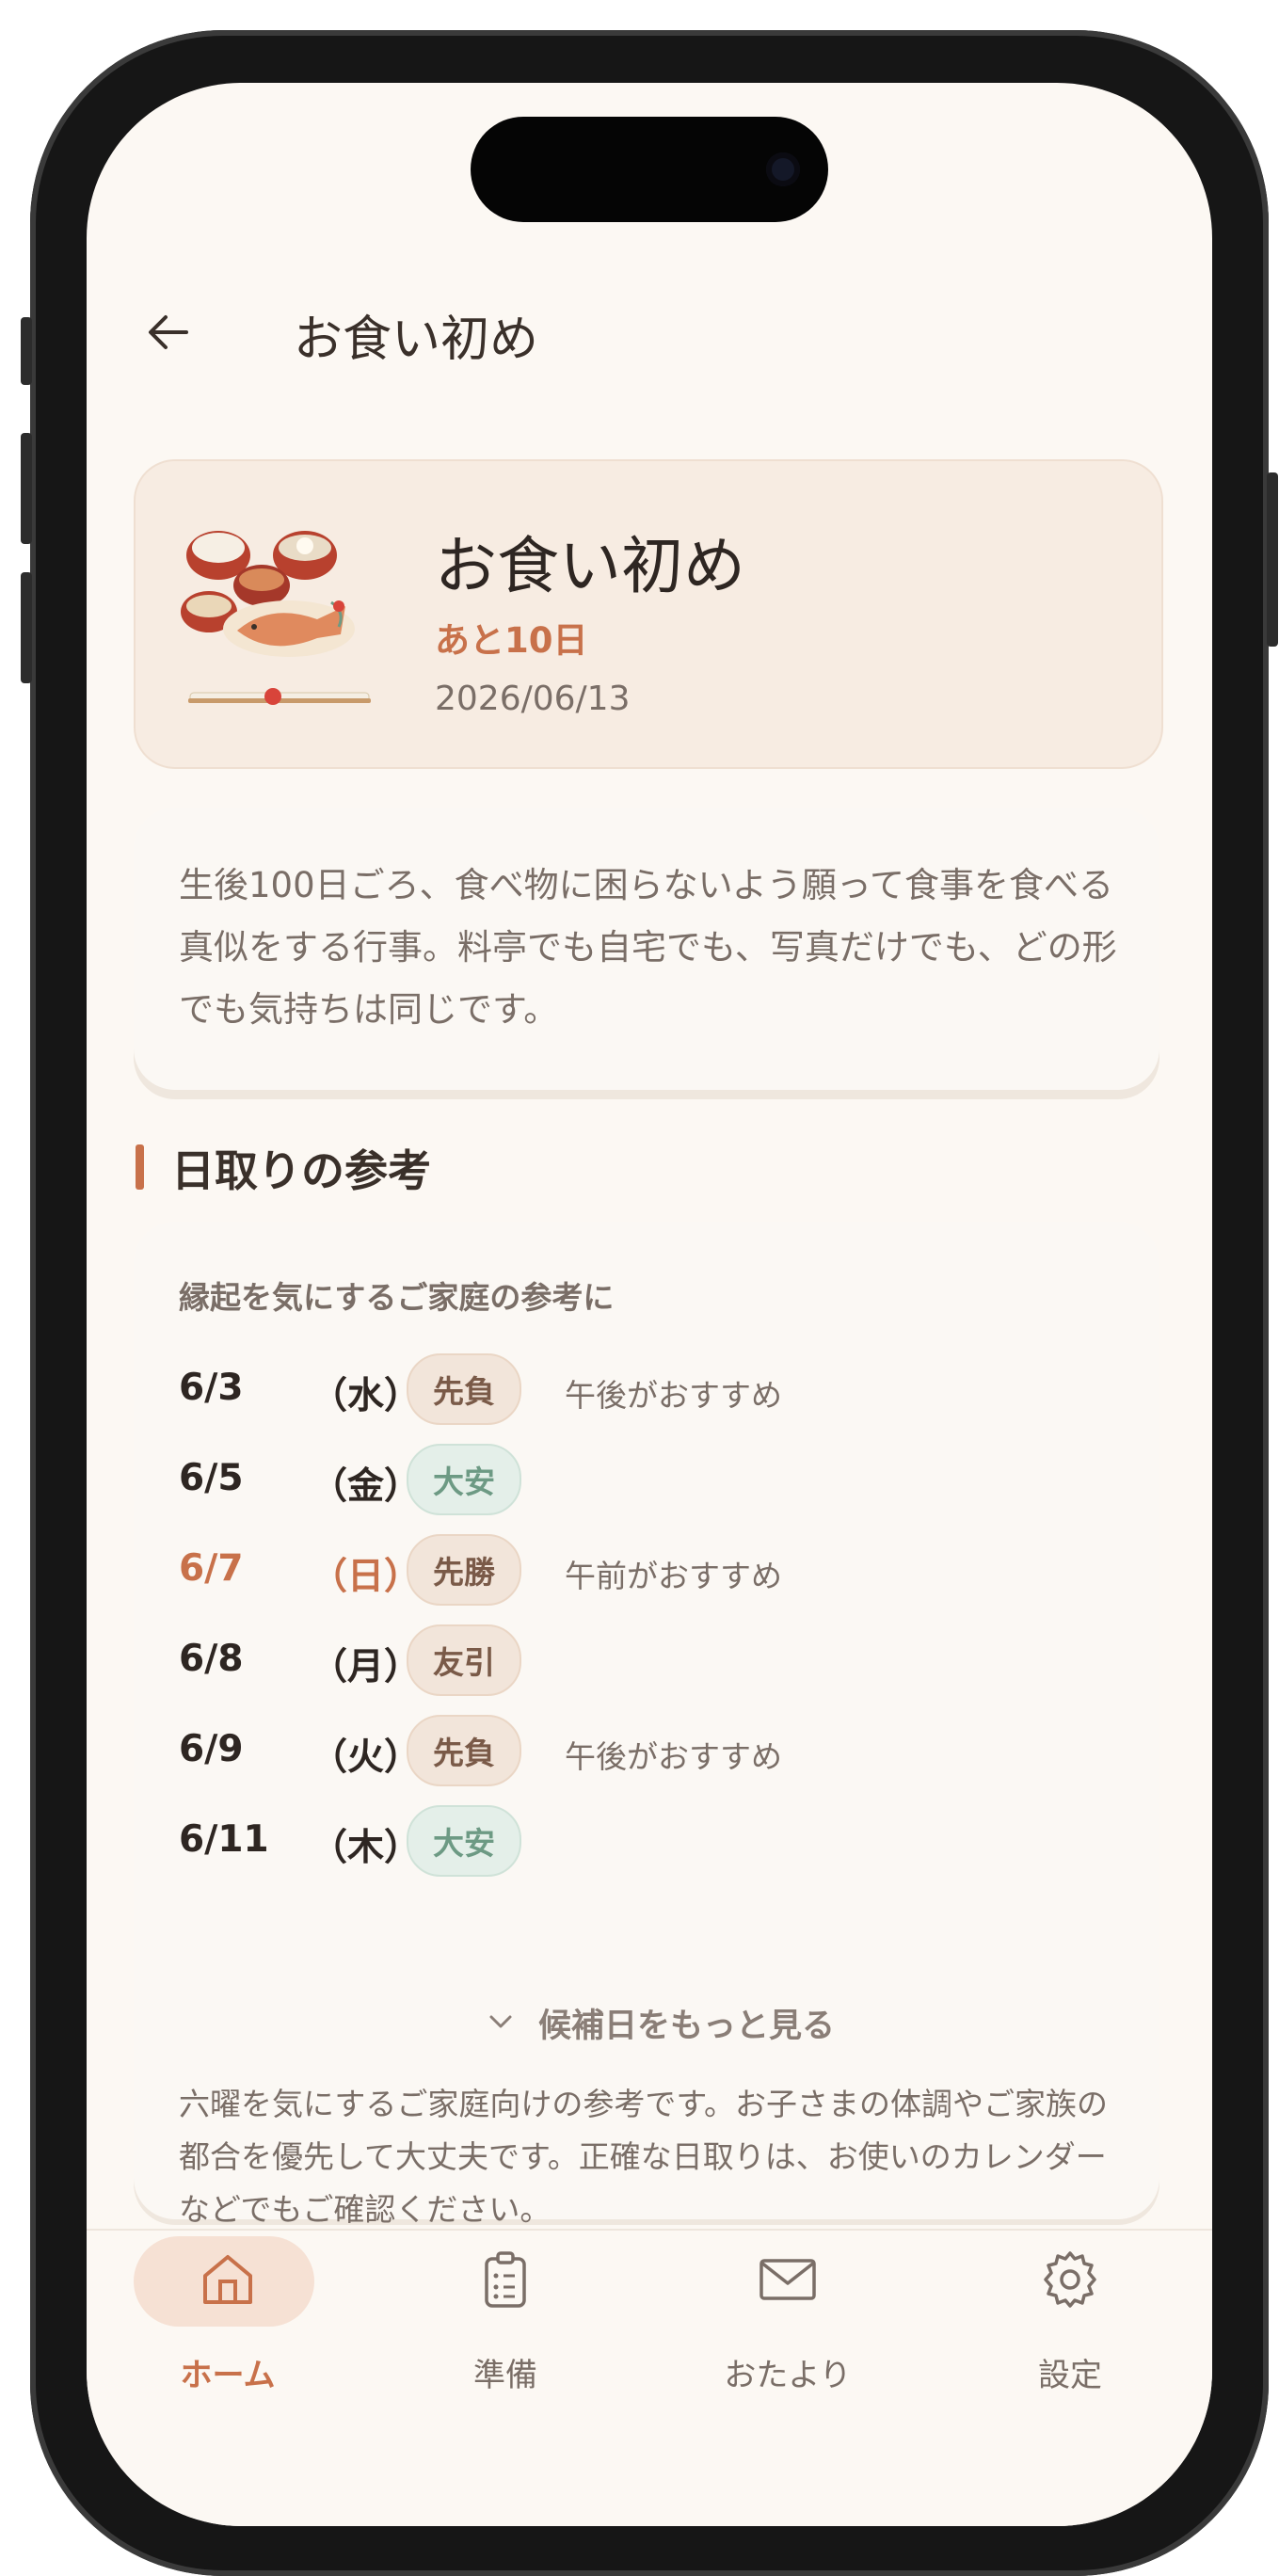 This screenshot has width=1279, height=2576. Describe the element at coordinates (500, 2021) in the screenshot. I see `chevron-down-icon` at that location.